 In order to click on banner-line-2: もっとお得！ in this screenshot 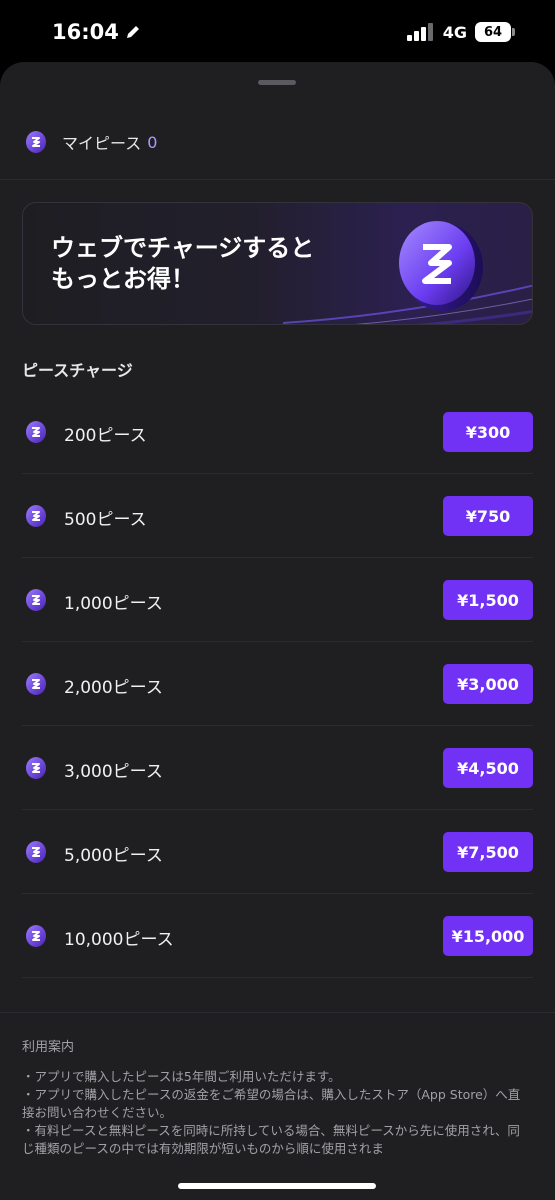, I will do `click(123, 279)`.